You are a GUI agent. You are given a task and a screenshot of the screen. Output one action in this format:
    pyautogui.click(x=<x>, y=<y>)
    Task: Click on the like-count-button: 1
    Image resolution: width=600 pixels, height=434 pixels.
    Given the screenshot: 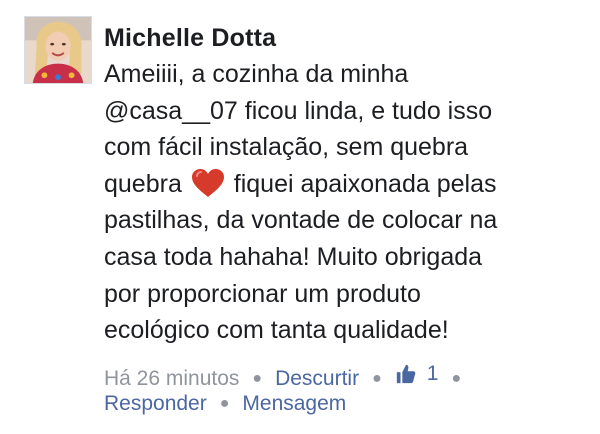 What is the action you would take?
    pyautogui.click(x=417, y=374)
    